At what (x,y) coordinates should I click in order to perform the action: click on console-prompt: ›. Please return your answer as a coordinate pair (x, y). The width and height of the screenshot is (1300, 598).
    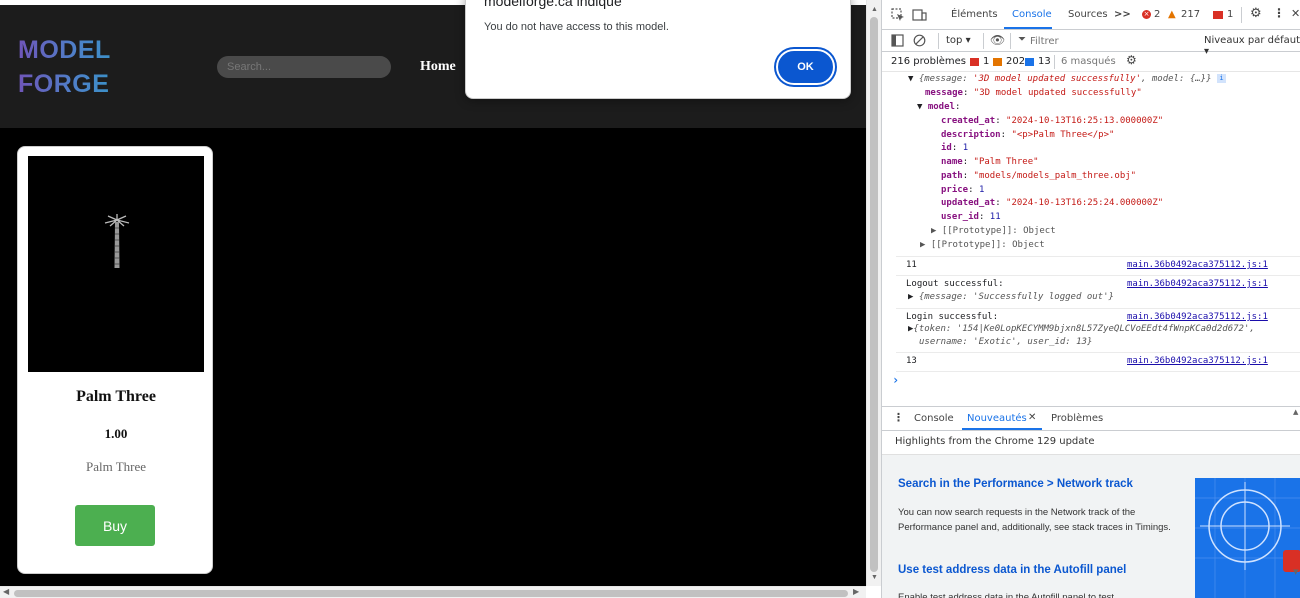
    Looking at the image, I should click on (895, 380).